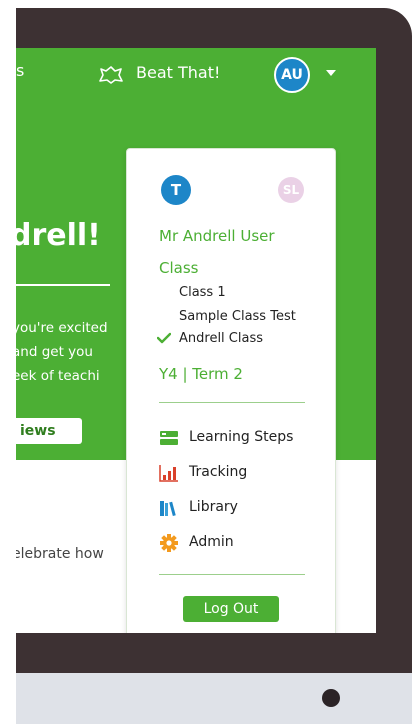 The width and height of the screenshot is (412, 724). I want to click on year-term-label: Y4 | Term 2, so click(201, 374).